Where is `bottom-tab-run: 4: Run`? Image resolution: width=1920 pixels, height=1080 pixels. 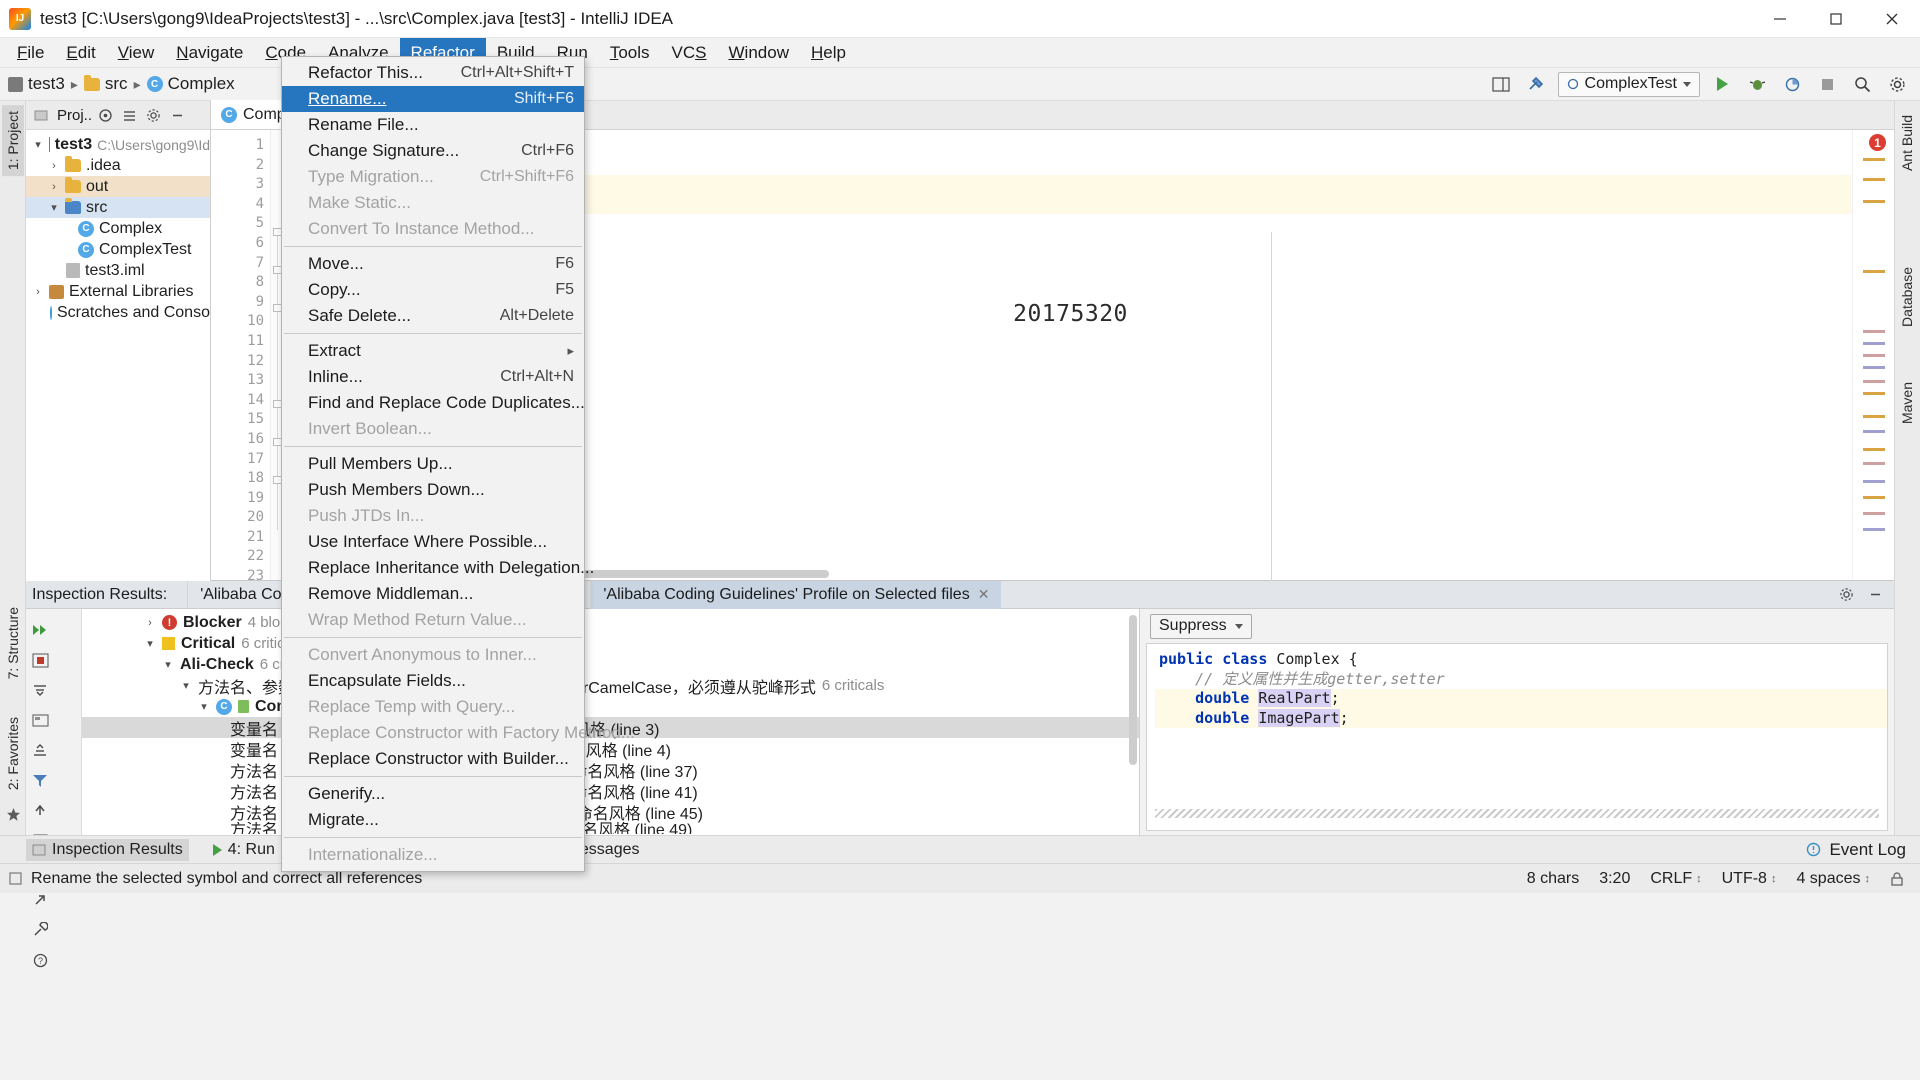 bottom-tab-run: 4: Run is located at coordinates (244, 850).